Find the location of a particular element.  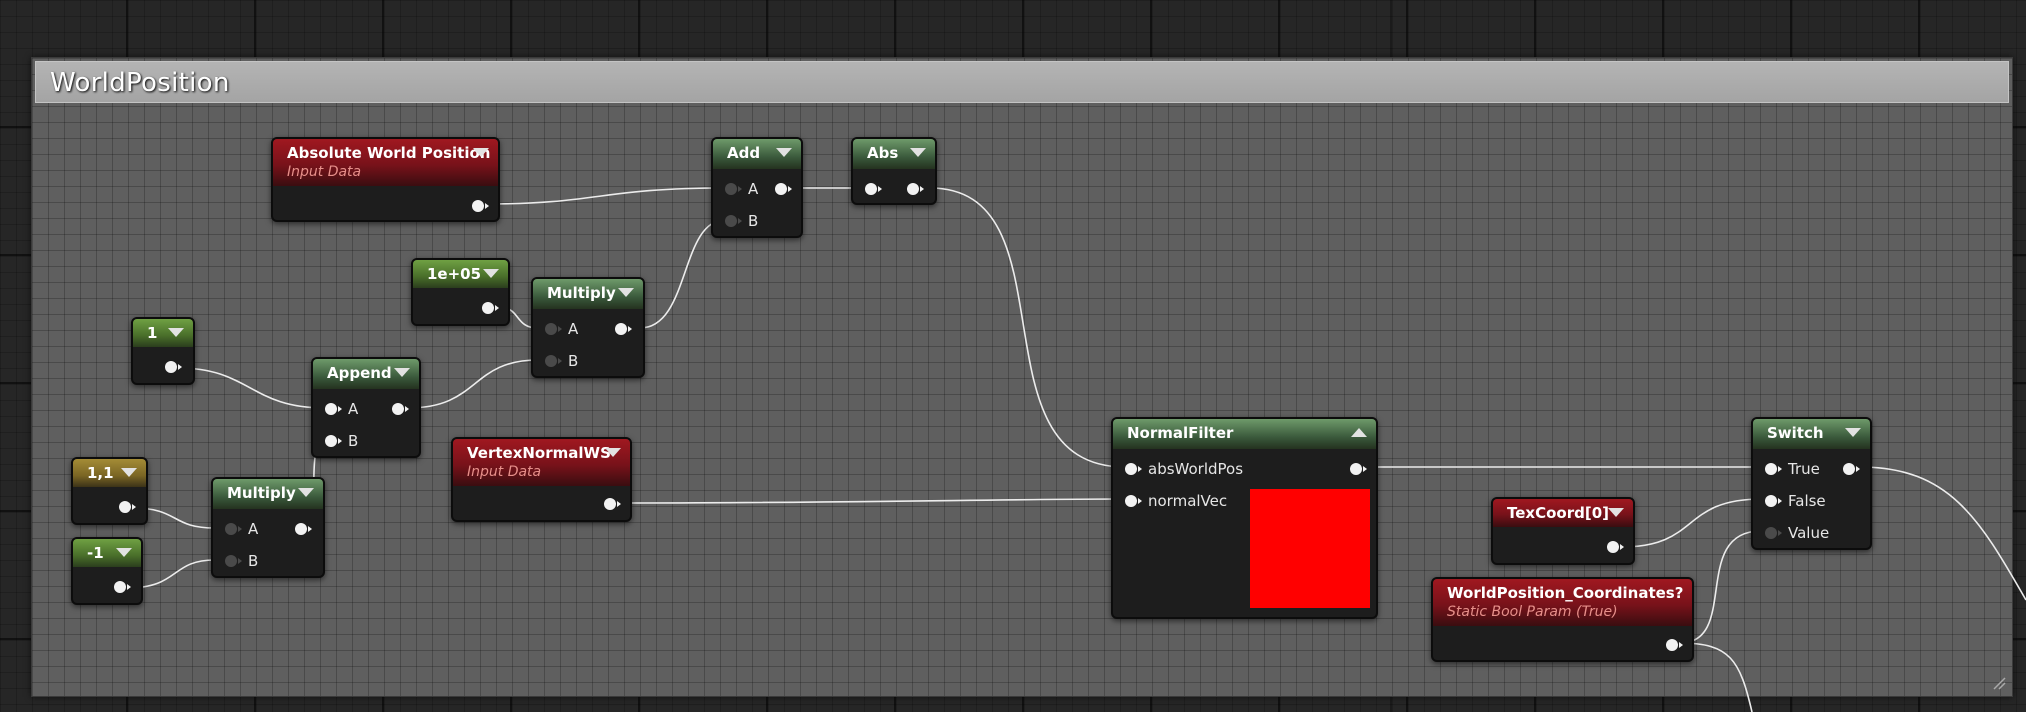

node-subtitle: Static Bool Param (True) is located at coordinates (1532, 612).